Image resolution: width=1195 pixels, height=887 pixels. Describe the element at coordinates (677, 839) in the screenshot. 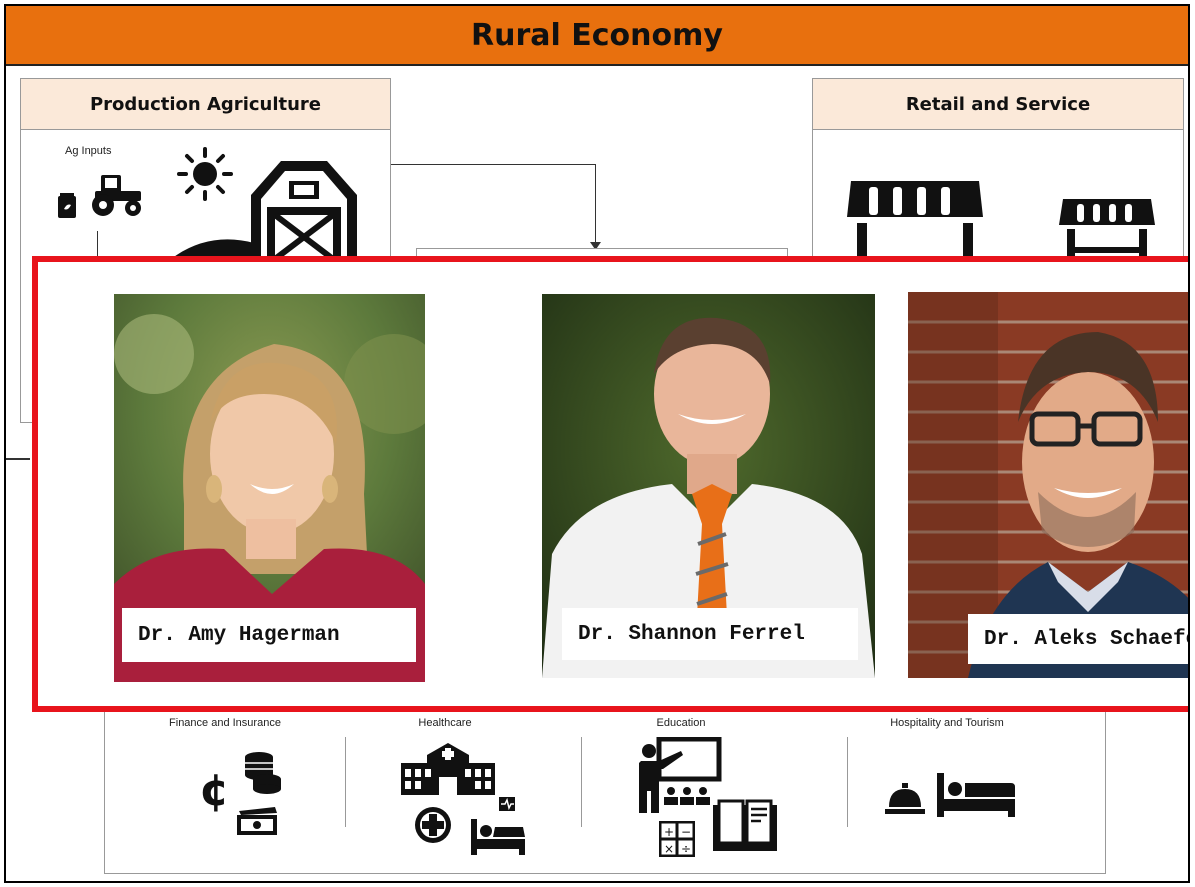

I see `calculator-icon: + − × ÷` at that location.